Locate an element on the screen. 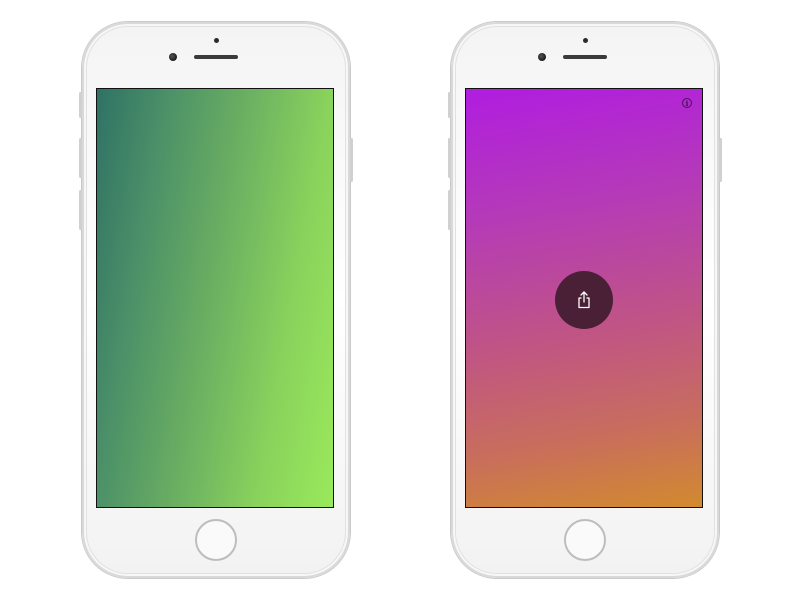  share-button is located at coordinates (584, 300).